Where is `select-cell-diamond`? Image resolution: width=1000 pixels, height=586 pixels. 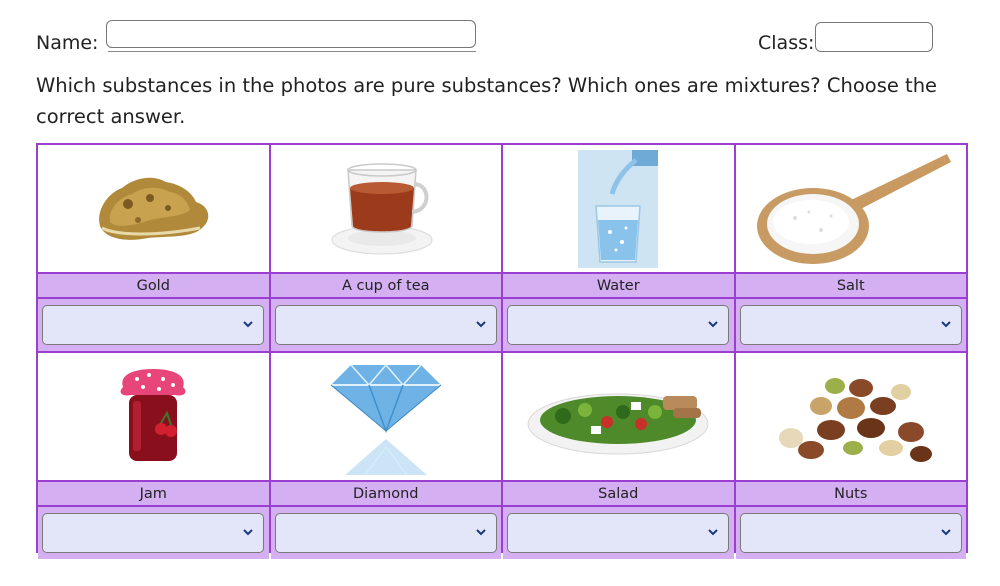 select-cell-diamond is located at coordinates (385, 533).